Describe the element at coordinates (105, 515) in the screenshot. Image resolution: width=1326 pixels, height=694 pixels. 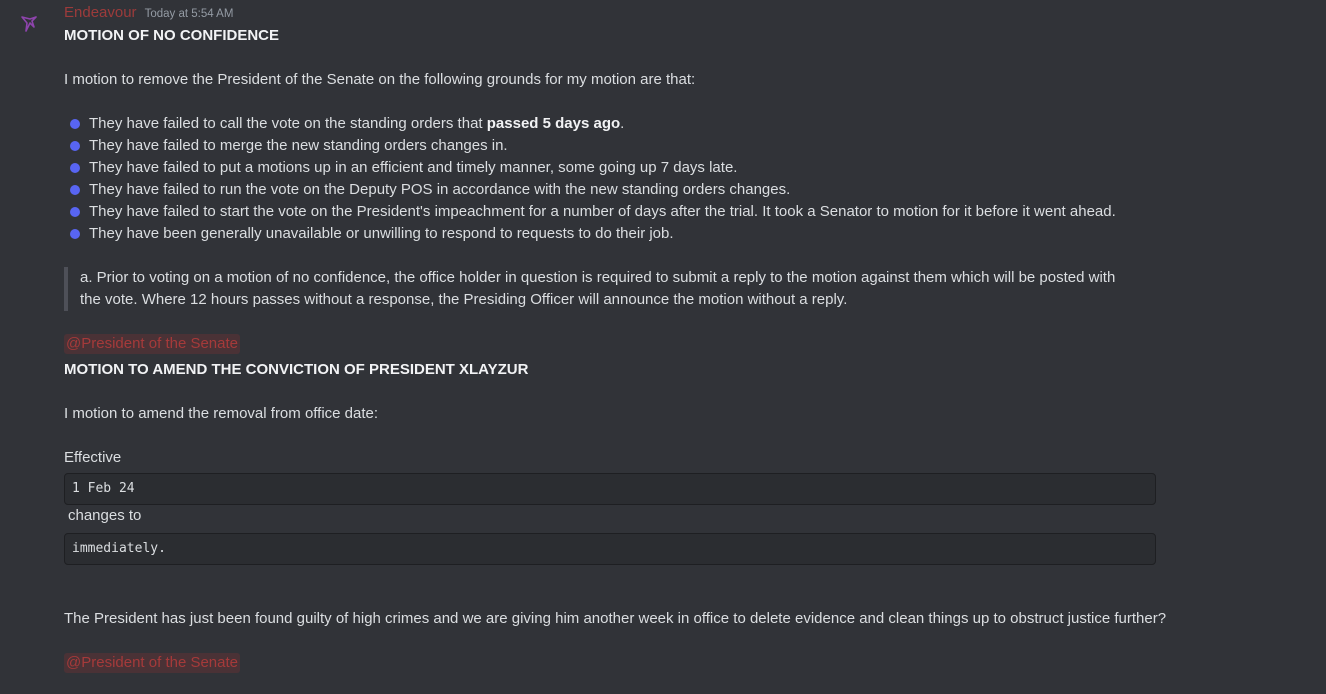
I see `changes-to-text: changes to` at that location.